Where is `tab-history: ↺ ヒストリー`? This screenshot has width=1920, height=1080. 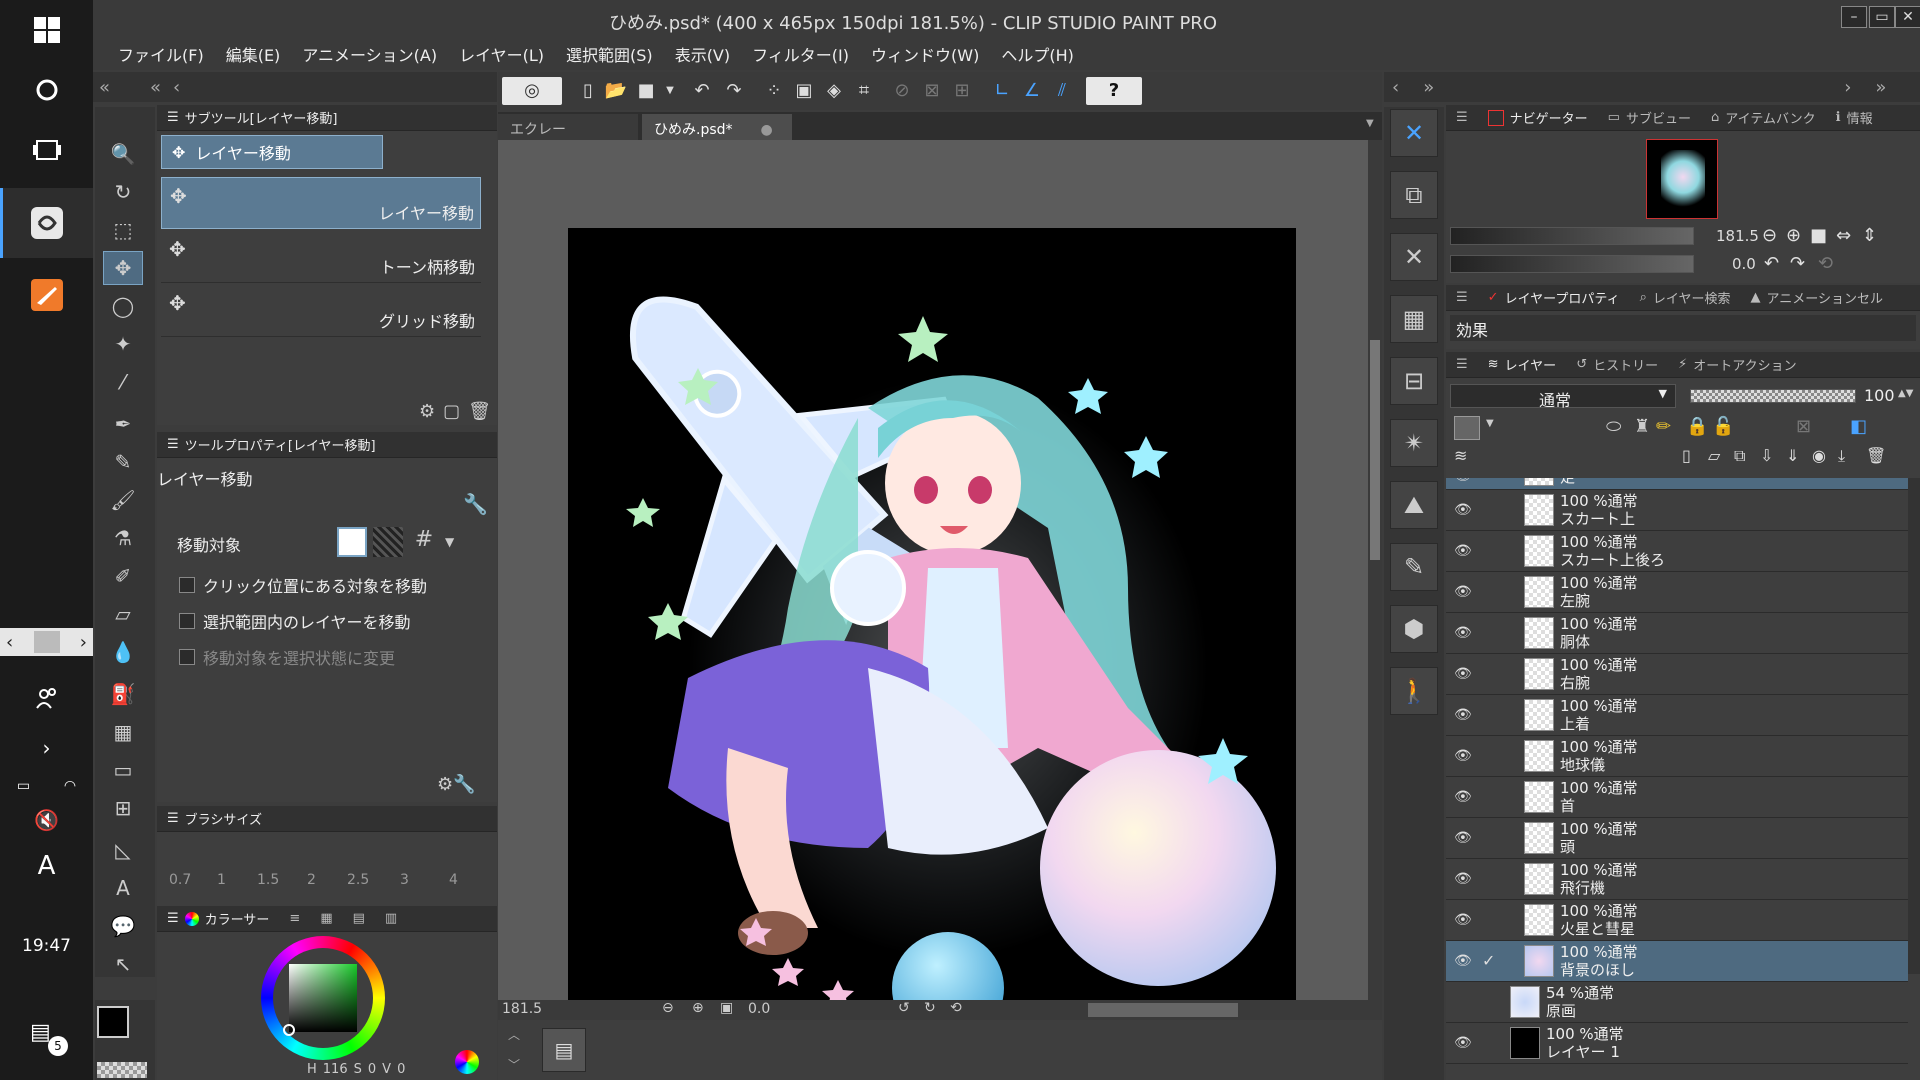
tab-history: ↺ ヒストリー is located at coordinates (1617, 364).